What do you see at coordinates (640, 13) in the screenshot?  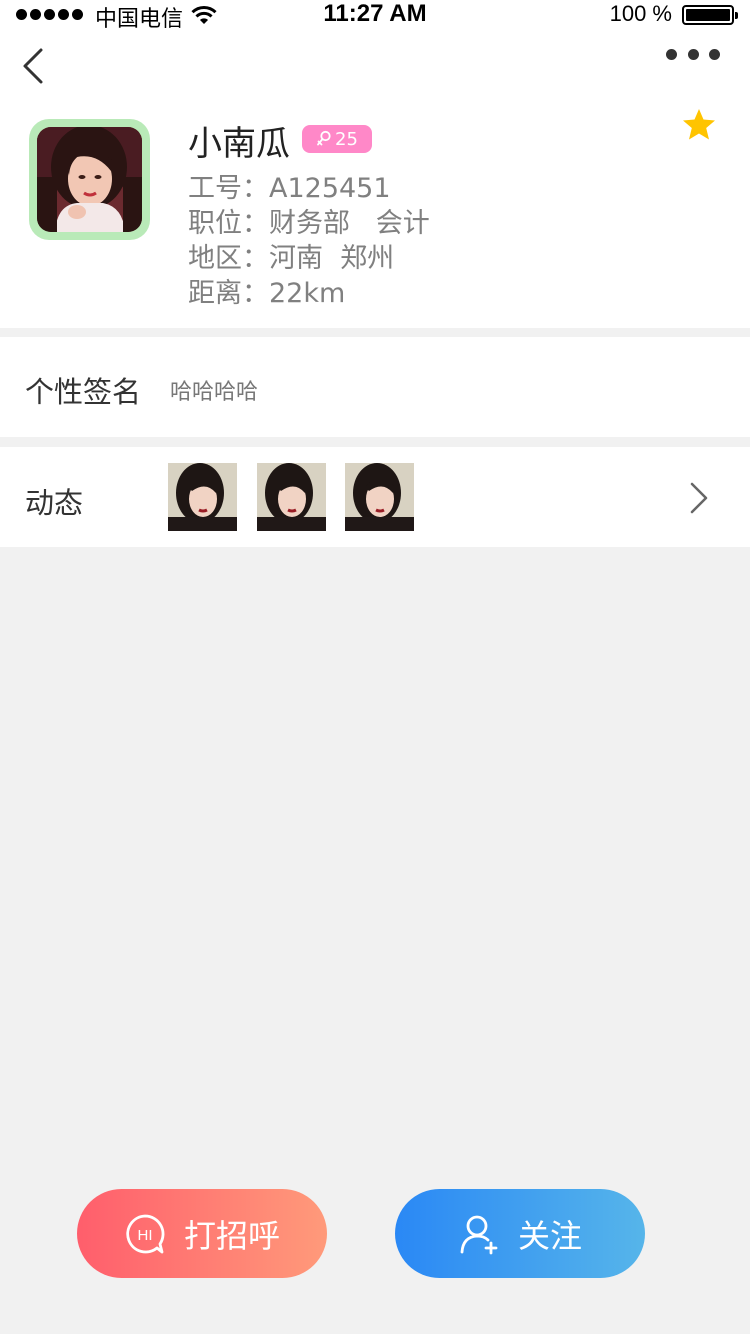 I see `battery-percentage: 100 %` at bounding box center [640, 13].